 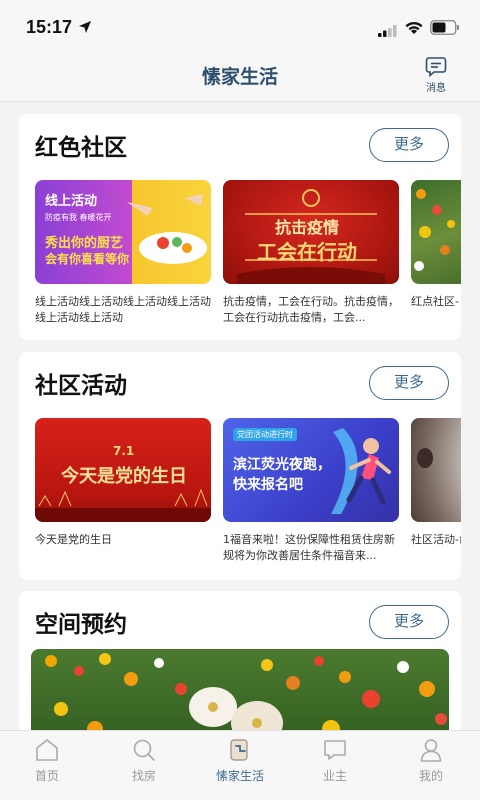 What do you see at coordinates (81, 386) in the screenshot?
I see `section-title: 社区活动` at bounding box center [81, 386].